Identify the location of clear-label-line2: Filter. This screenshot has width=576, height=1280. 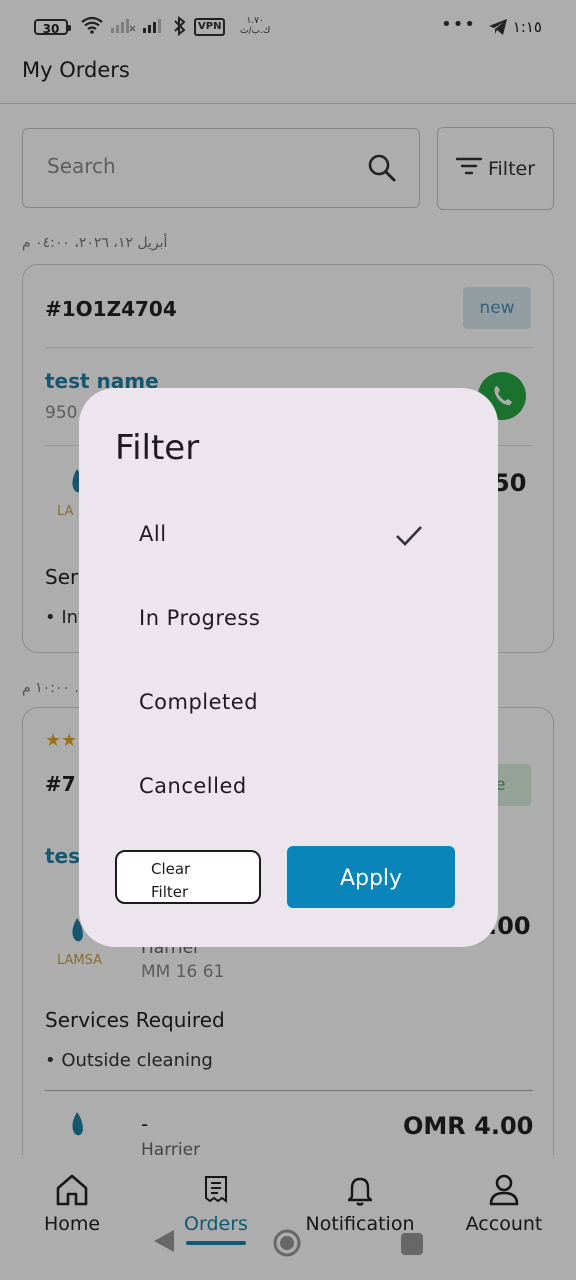
(170, 892).